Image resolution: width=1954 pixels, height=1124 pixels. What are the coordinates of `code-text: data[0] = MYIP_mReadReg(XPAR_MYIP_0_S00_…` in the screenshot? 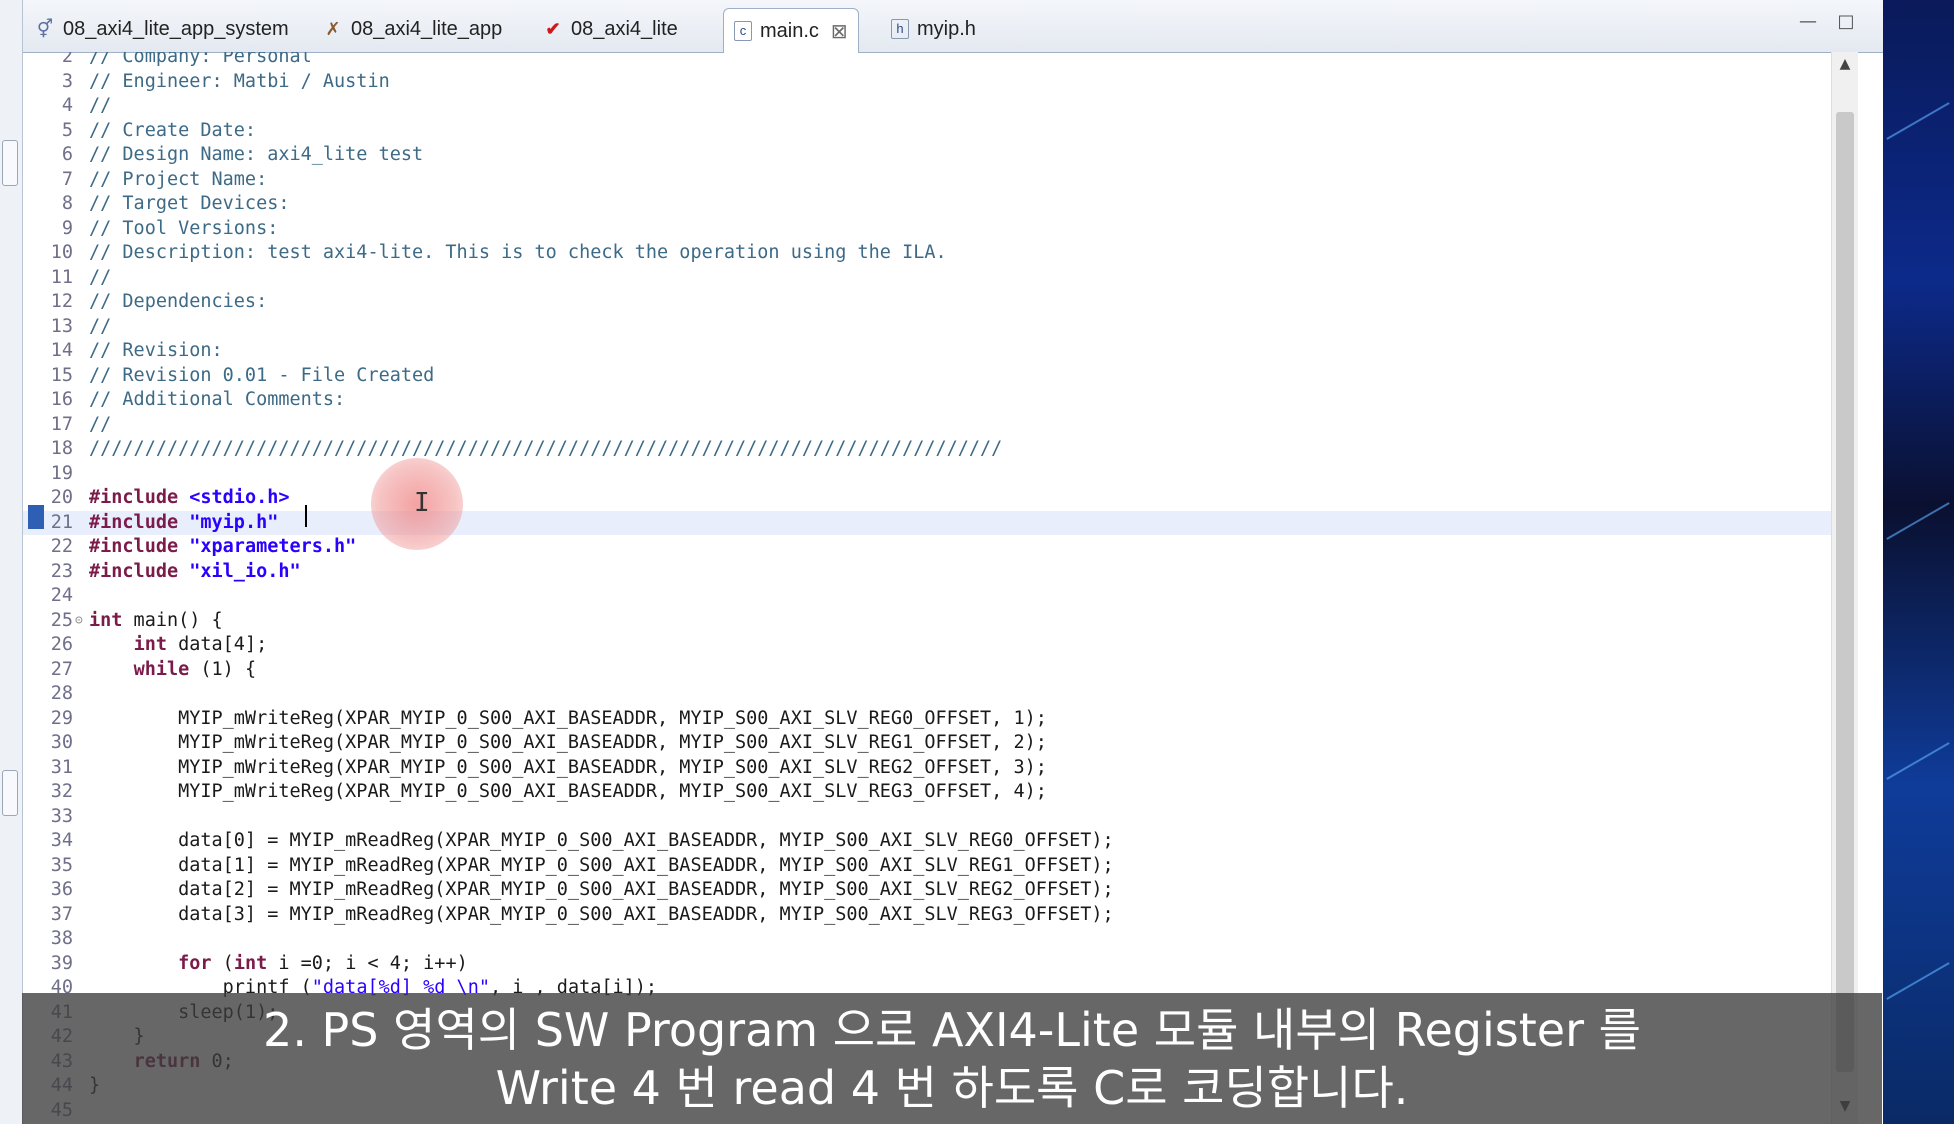 It's located at (601, 840).